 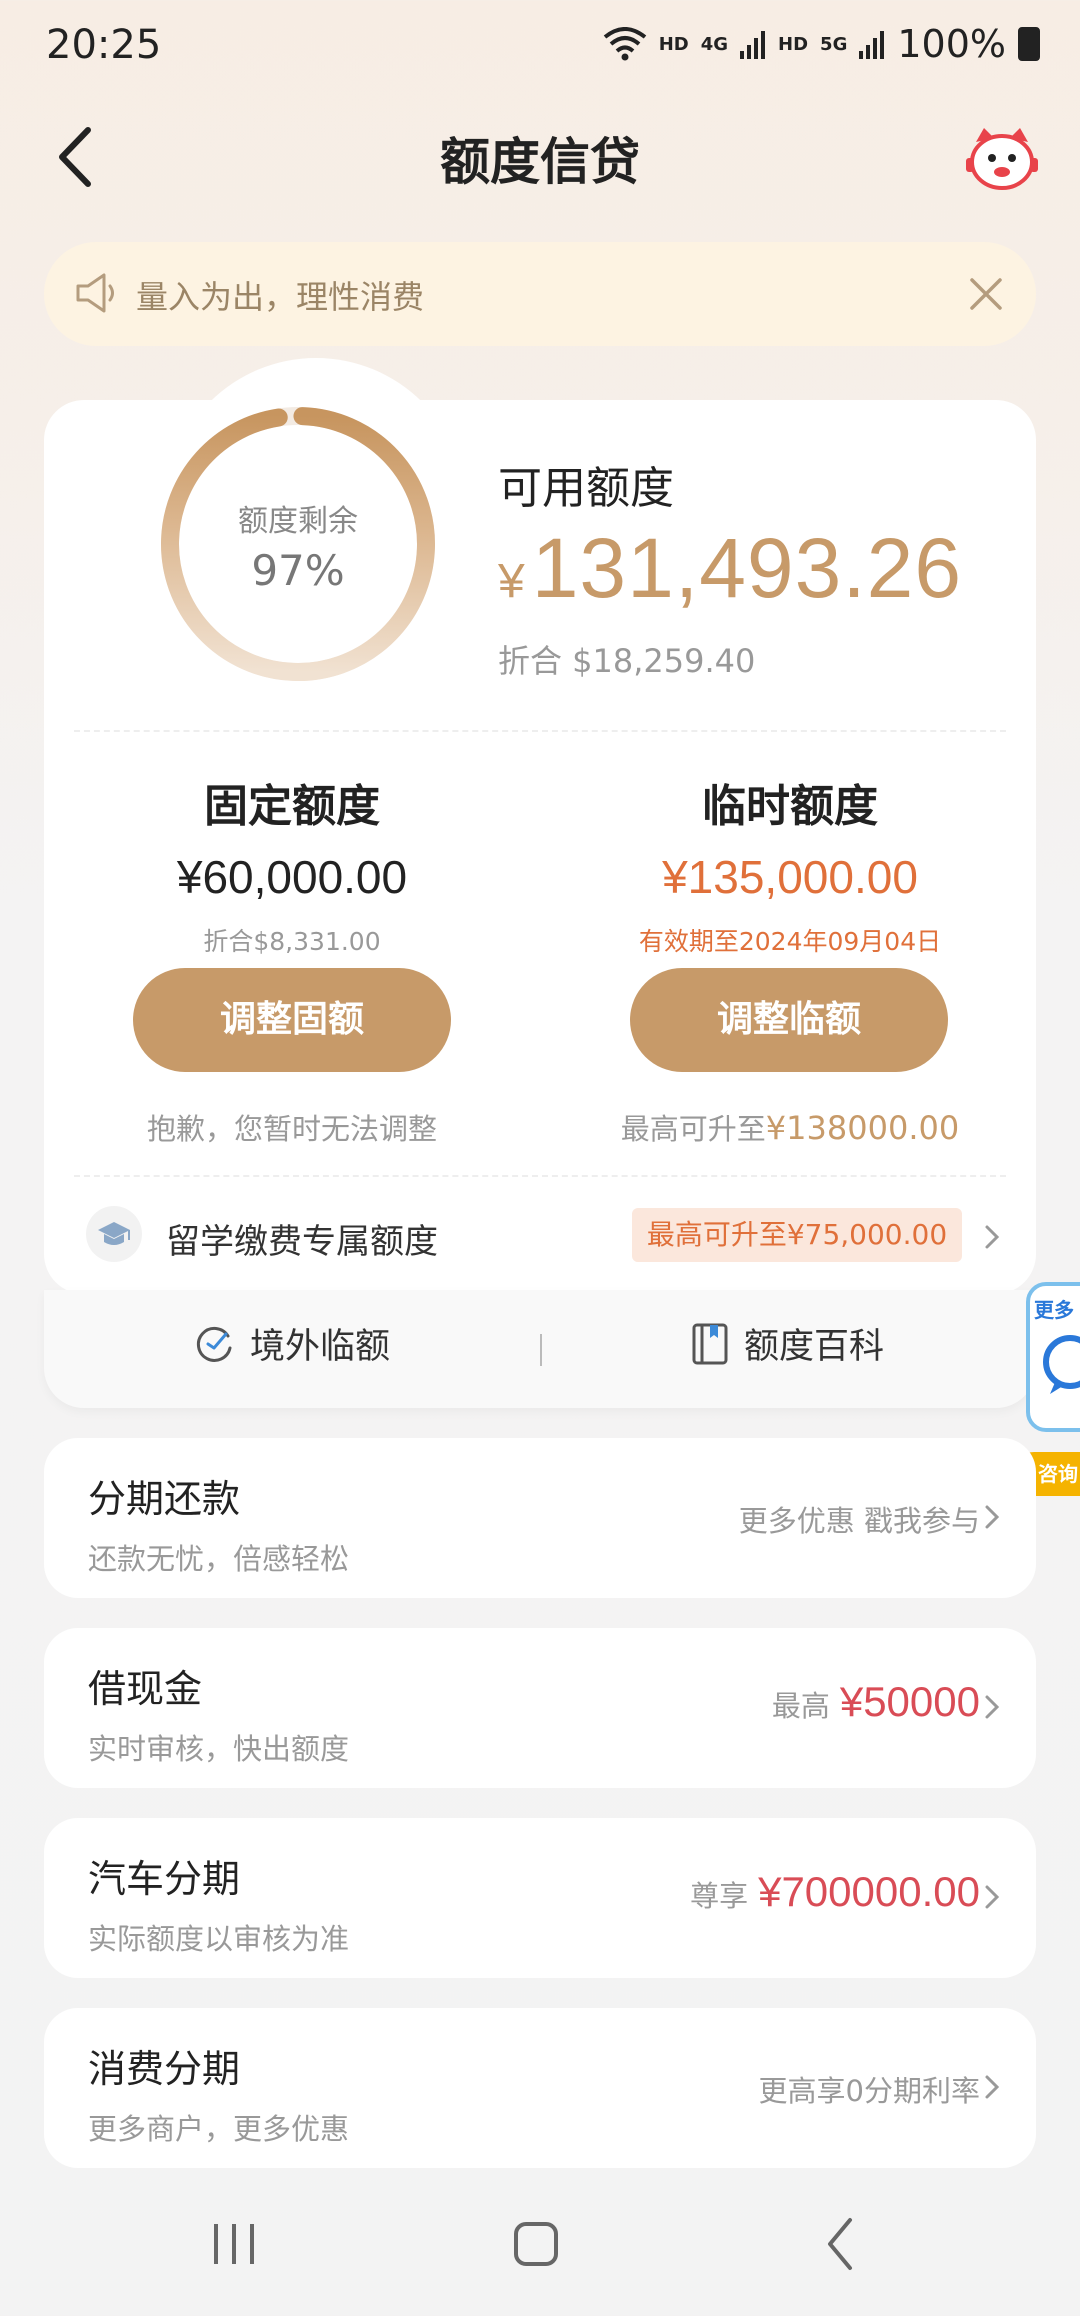 I want to click on study-quota-label: 留学缴费专属额度, so click(x=302, y=1238).